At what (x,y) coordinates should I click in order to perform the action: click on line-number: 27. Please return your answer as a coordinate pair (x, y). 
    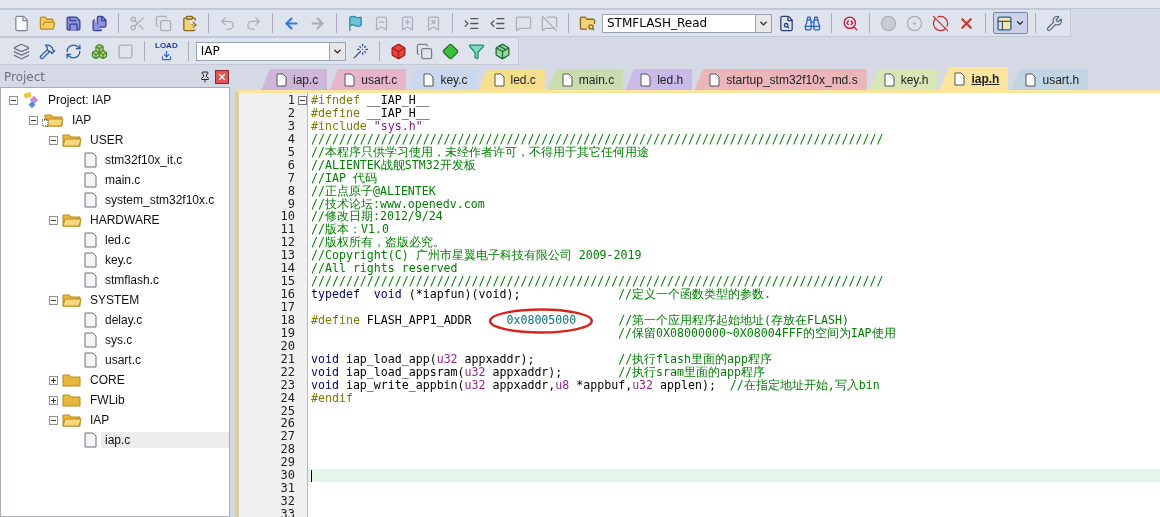
    Looking at the image, I should click on (287, 437).